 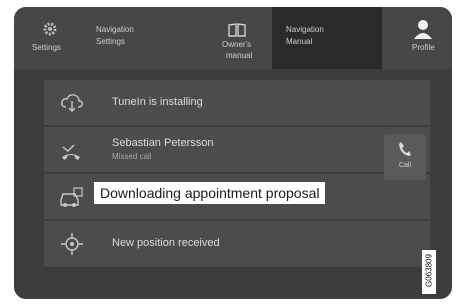 I want to click on position-target-icon, so click(x=72, y=244).